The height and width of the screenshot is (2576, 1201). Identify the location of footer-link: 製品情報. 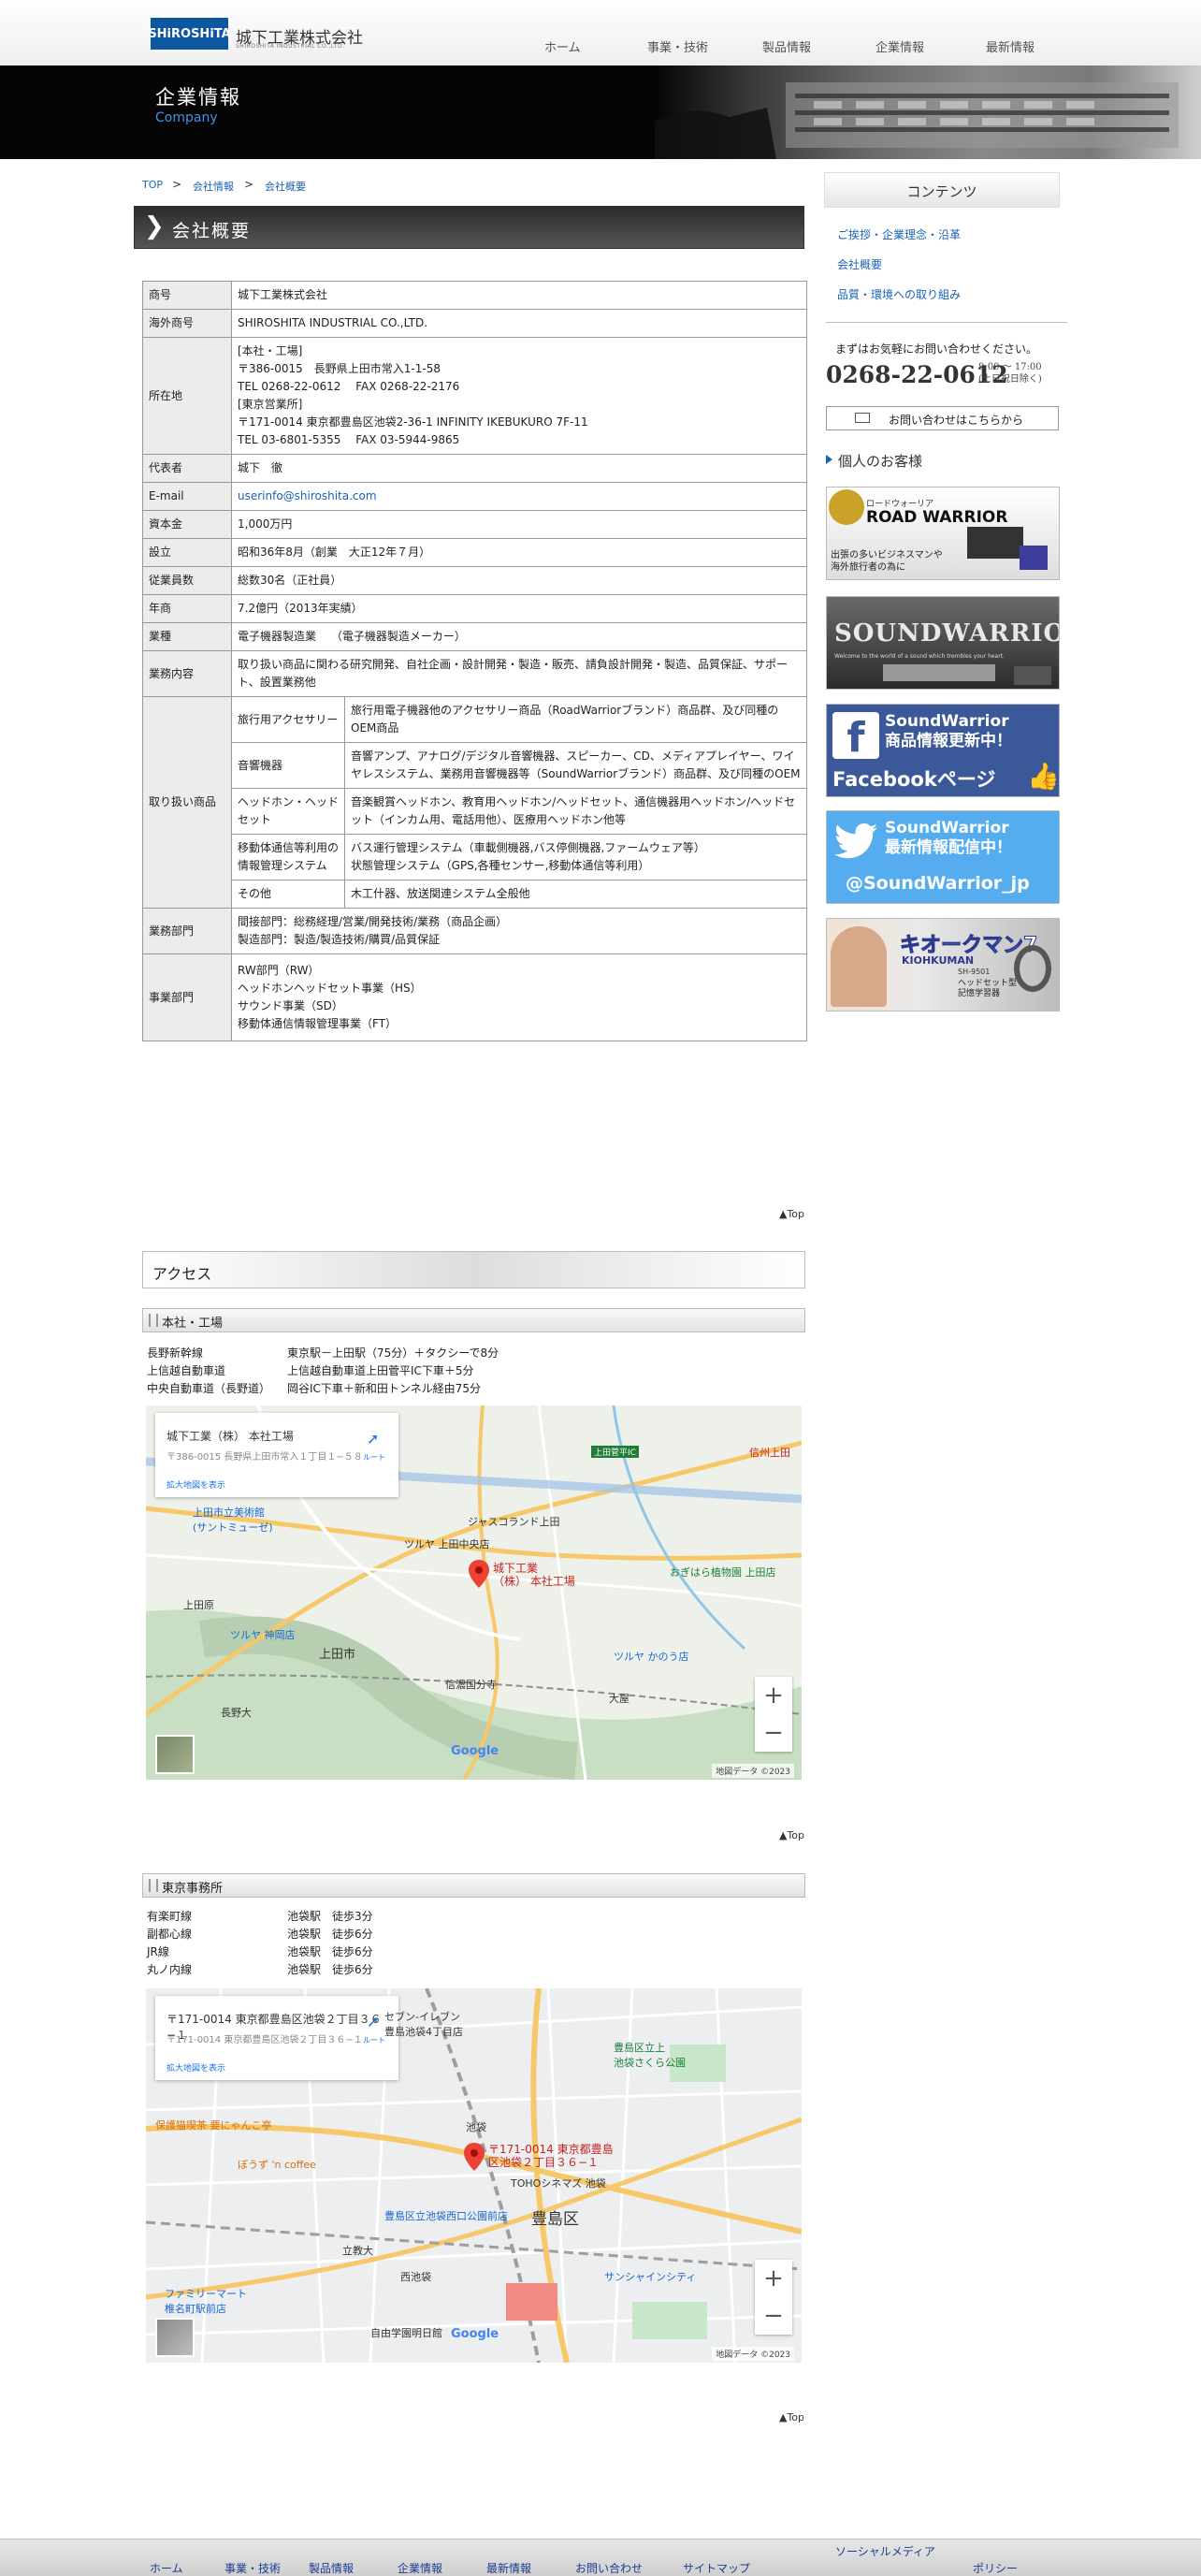
(331, 2568).